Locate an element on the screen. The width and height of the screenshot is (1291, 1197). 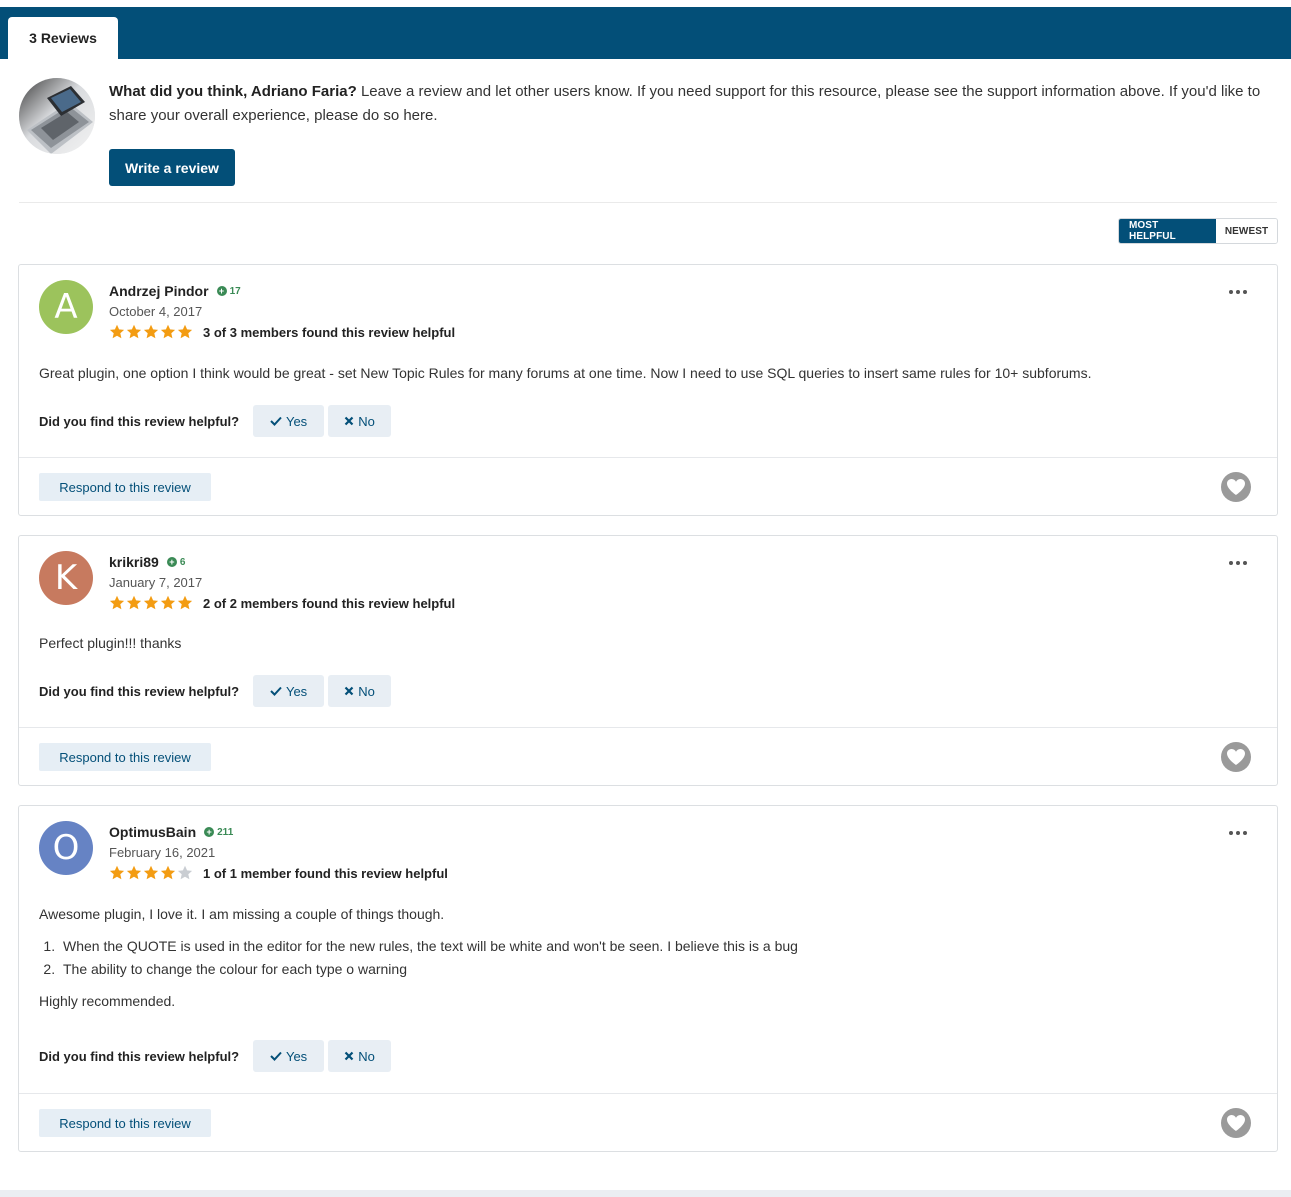
review-author: krikri89 +6 is located at coordinates (147, 562).